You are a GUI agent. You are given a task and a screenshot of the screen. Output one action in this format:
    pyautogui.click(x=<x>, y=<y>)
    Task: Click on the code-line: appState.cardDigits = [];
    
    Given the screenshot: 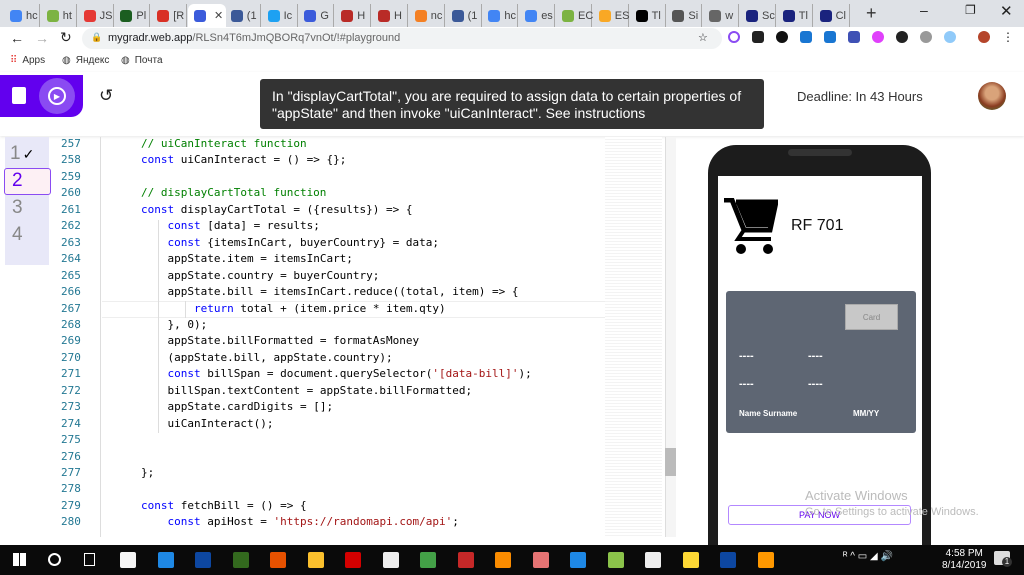 What is the action you would take?
    pyautogui.click(x=251, y=406)
    